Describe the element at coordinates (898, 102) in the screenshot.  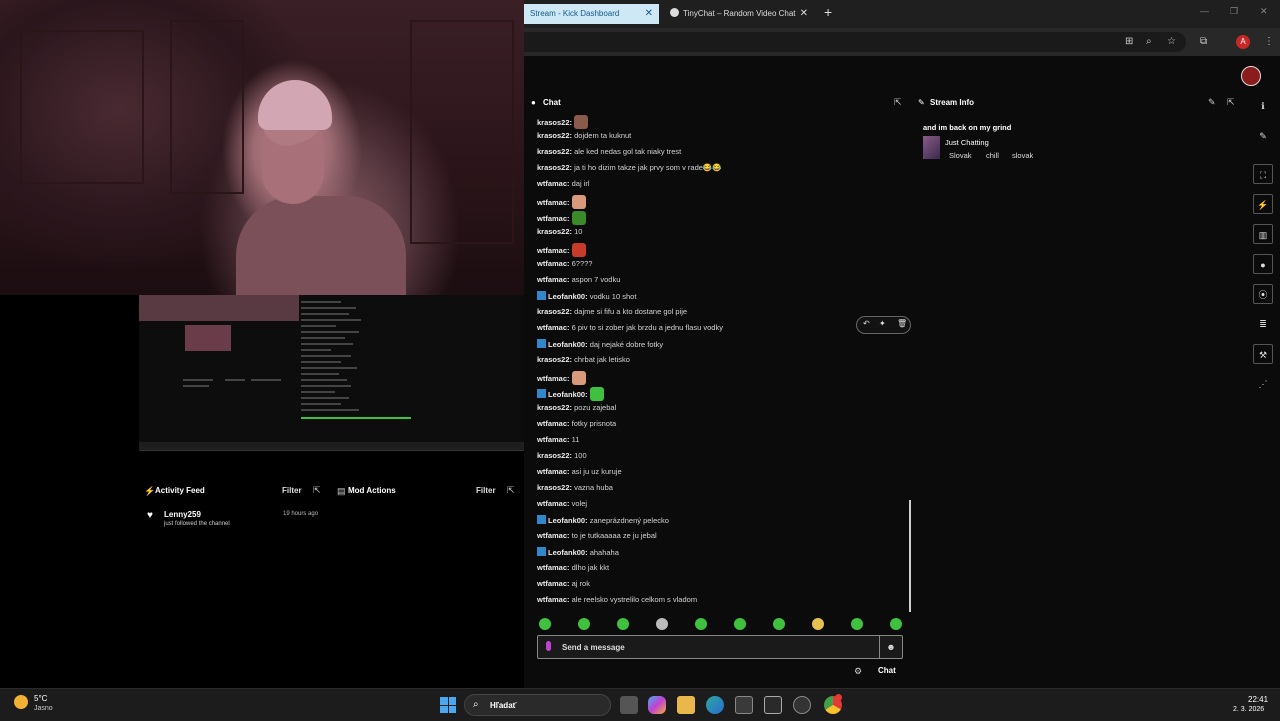
I see `chat-popout-icon: ⇱` at that location.